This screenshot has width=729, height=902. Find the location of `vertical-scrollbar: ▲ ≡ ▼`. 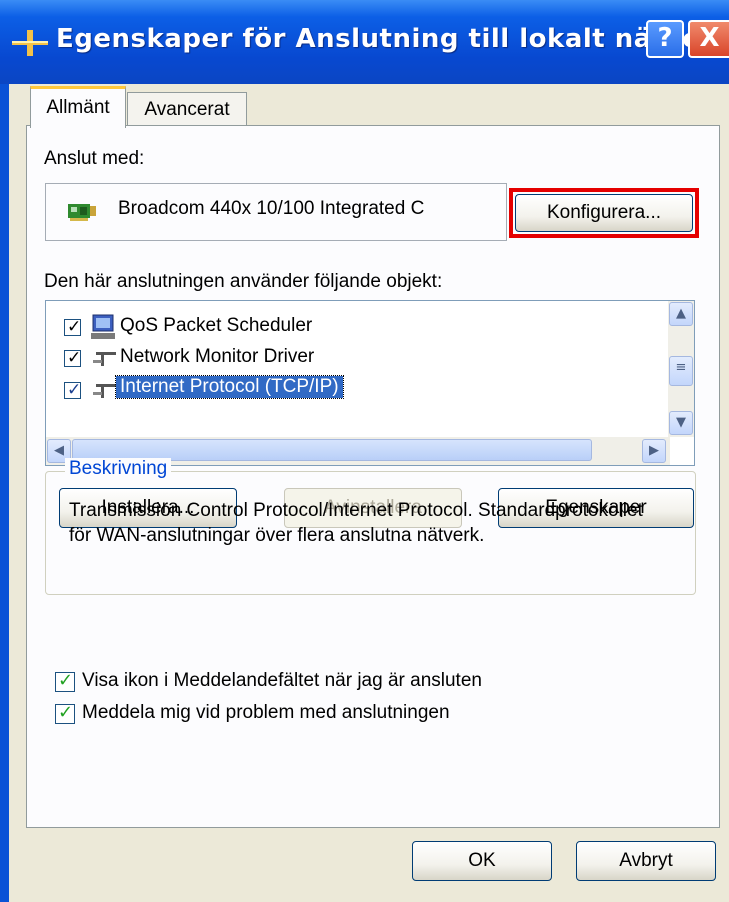

vertical-scrollbar: ▲ ≡ ▼ is located at coordinates (681, 369).